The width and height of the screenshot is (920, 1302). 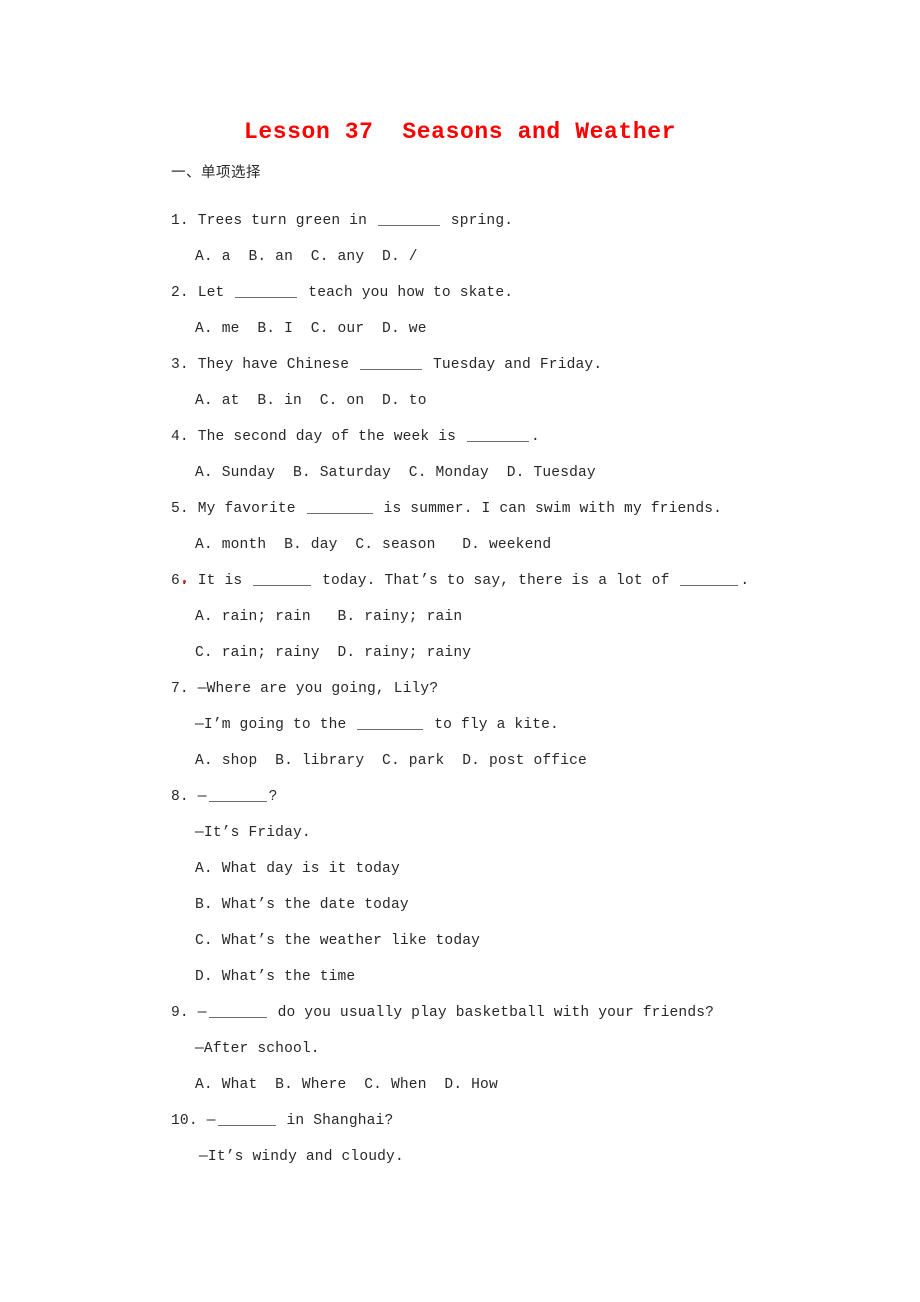 I want to click on question-3-stem: 3. They have Chinese Tuesday and Friday., so click(x=491, y=365).